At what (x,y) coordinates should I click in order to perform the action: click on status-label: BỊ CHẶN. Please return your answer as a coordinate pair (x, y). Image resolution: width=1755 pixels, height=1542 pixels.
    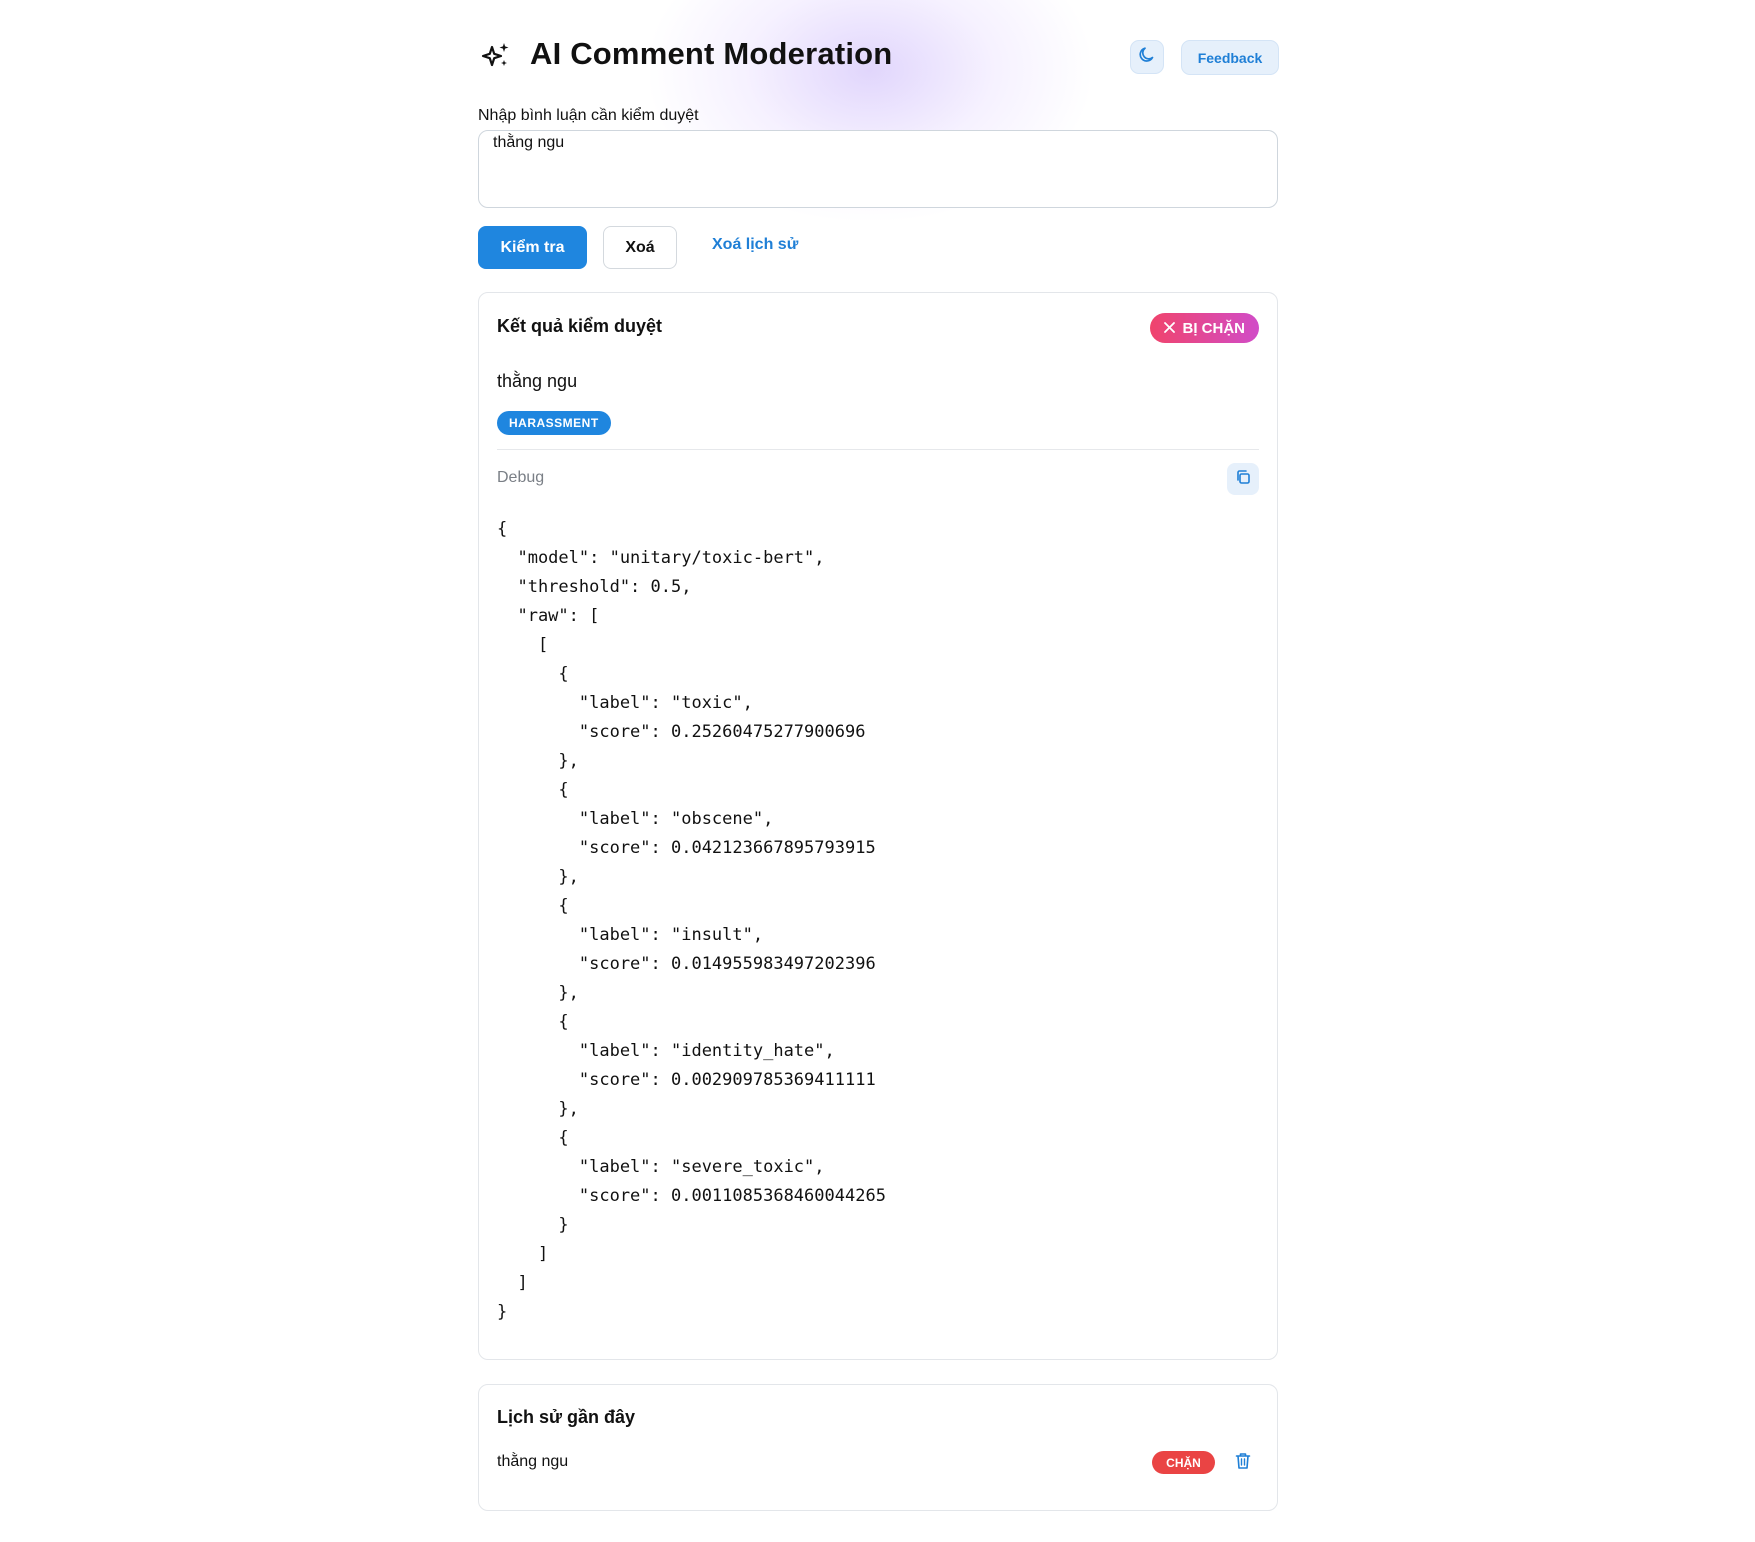
    Looking at the image, I should click on (1214, 328).